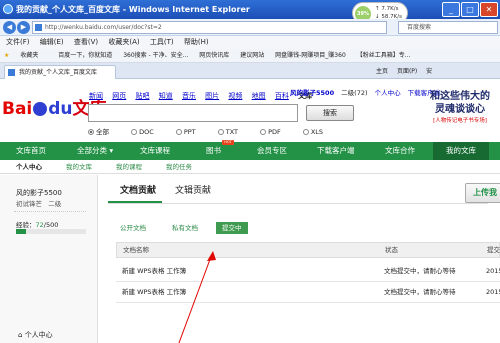  Describe the element at coordinates (155, 151) in the screenshot. I see `nav-courses: 文库课程` at that location.